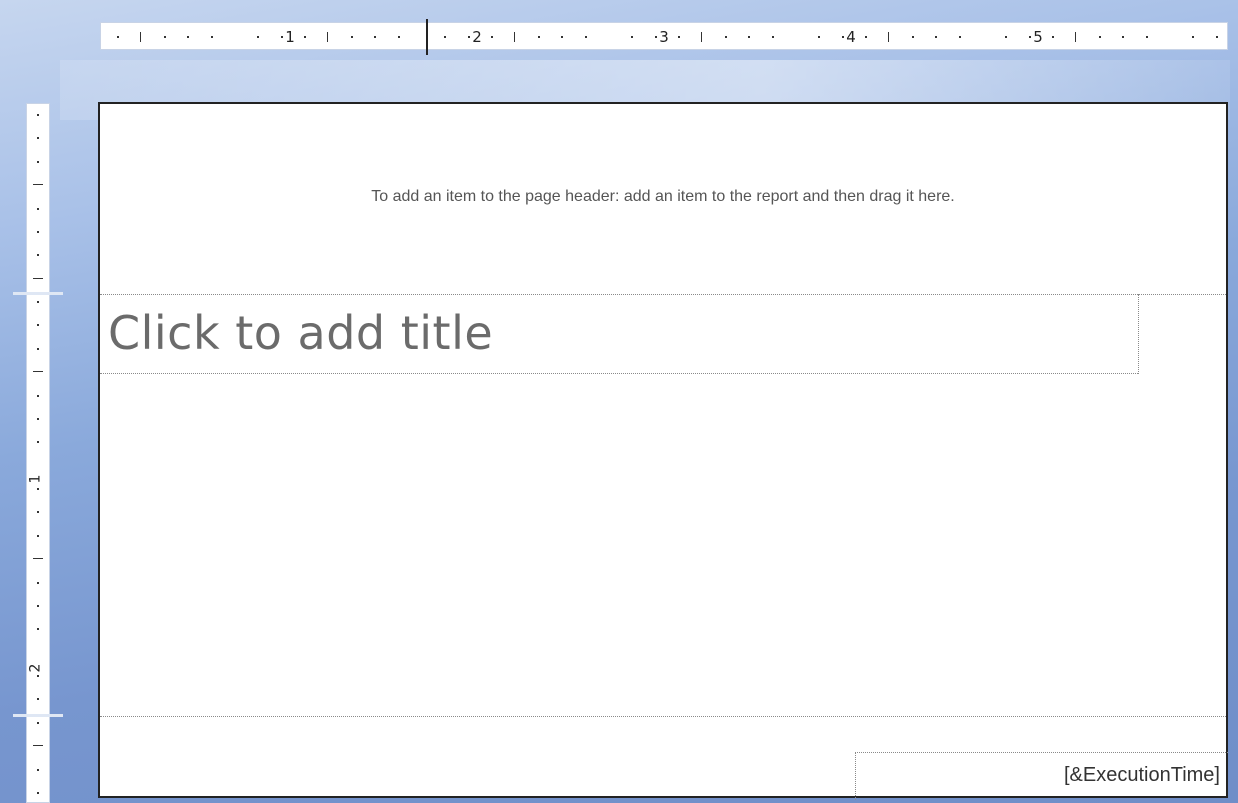 The image size is (1238, 803). What do you see at coordinates (35, 479) in the screenshot?
I see `vertical-ruler-label-1: 1` at bounding box center [35, 479].